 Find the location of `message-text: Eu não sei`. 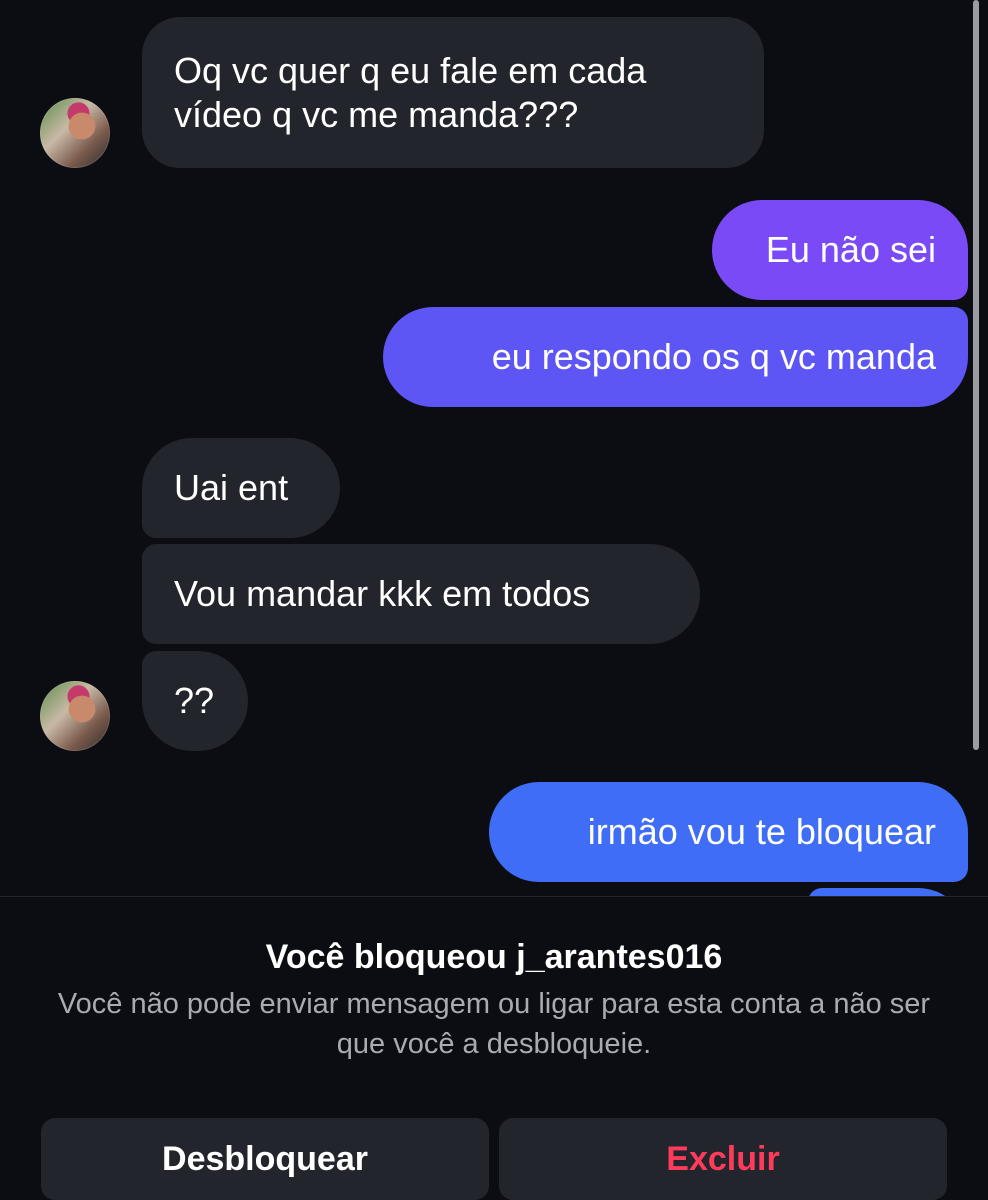

message-text: Eu não sei is located at coordinates (850, 249).